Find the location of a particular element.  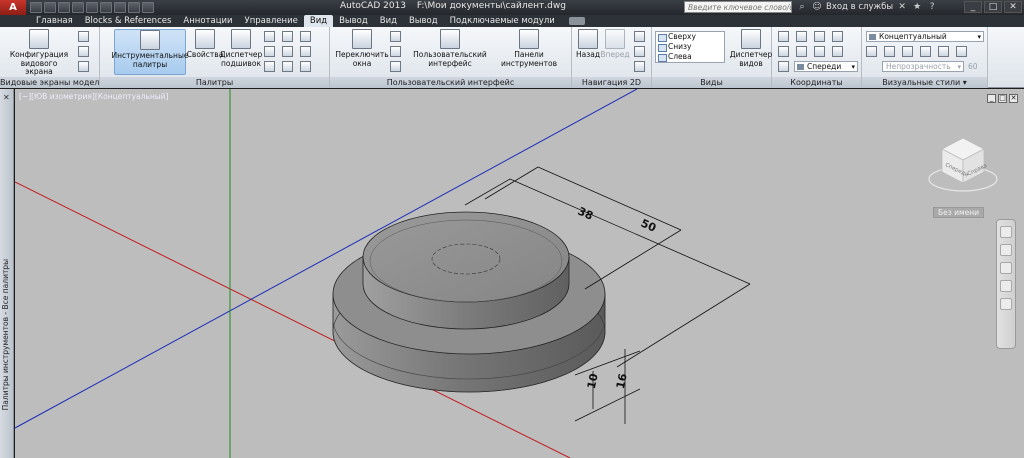

layer-icon is located at coordinates (287, 66).